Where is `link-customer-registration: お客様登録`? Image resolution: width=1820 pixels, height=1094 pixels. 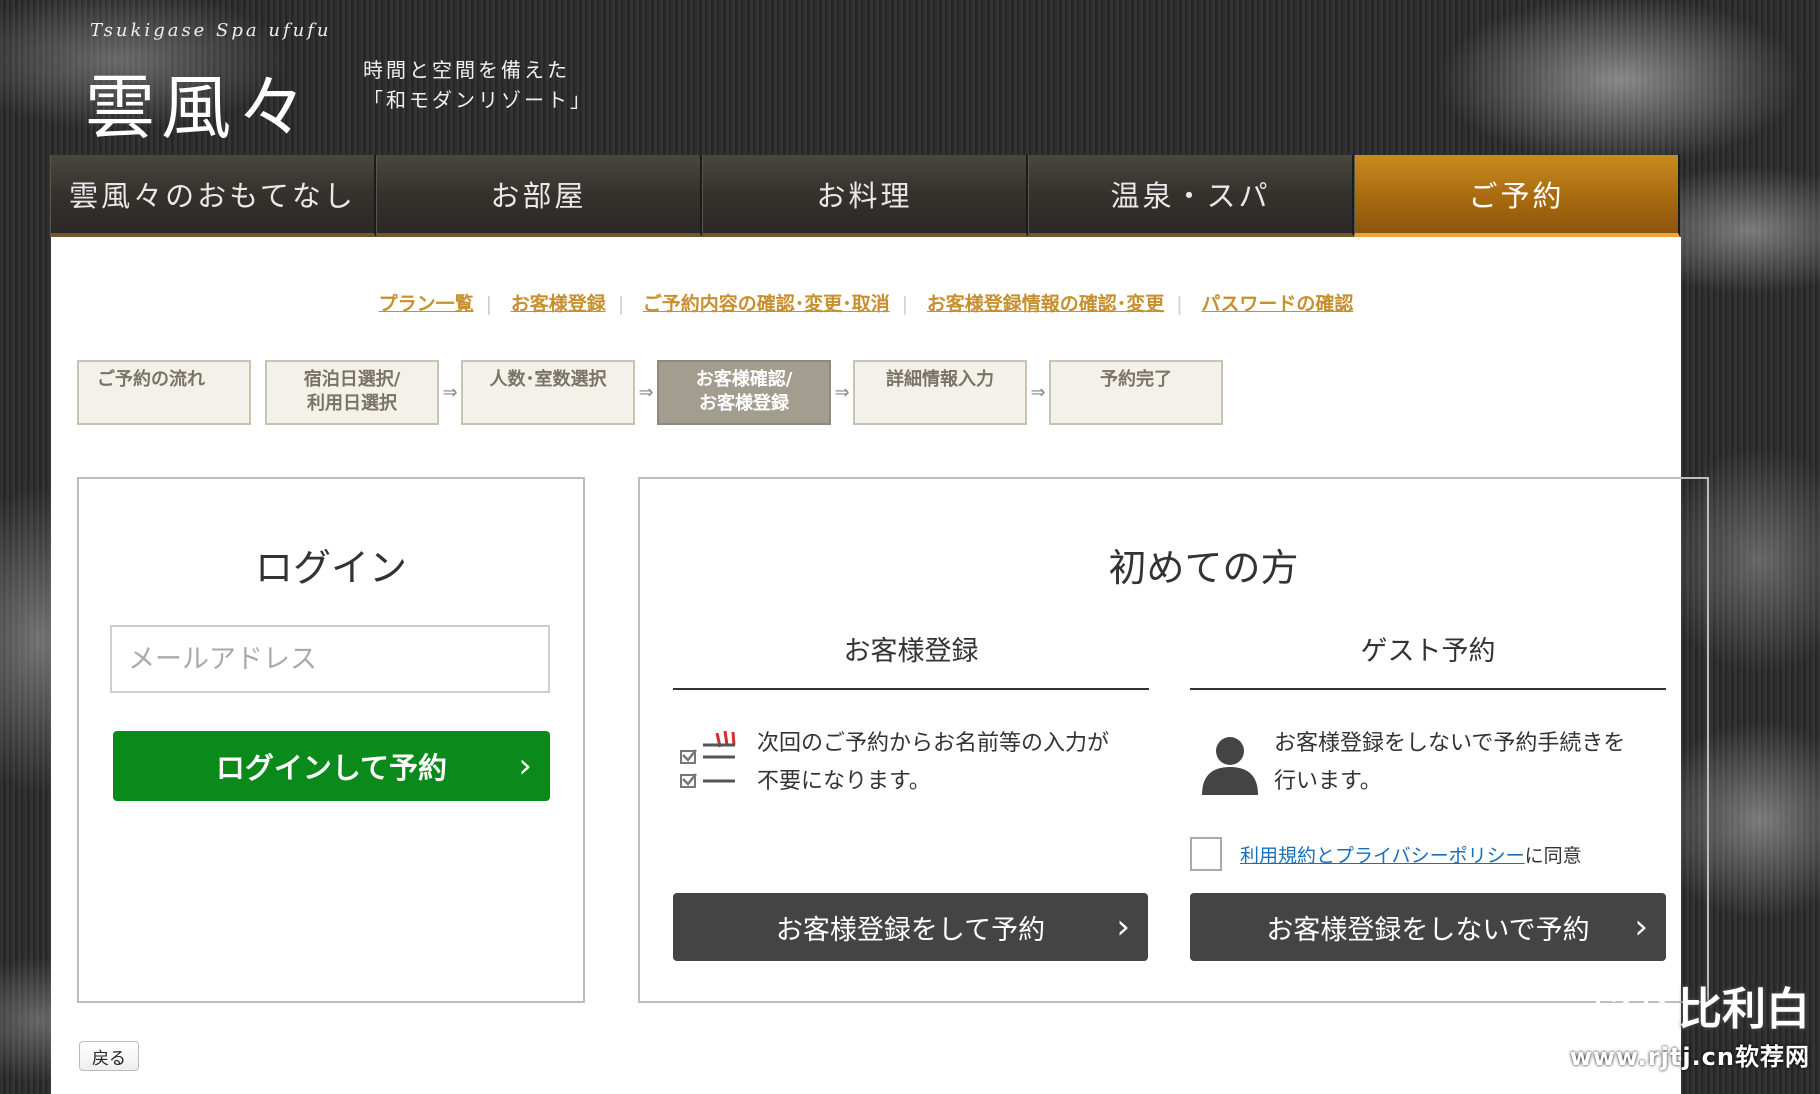
link-customer-registration: お客様登録 is located at coordinates (558, 304).